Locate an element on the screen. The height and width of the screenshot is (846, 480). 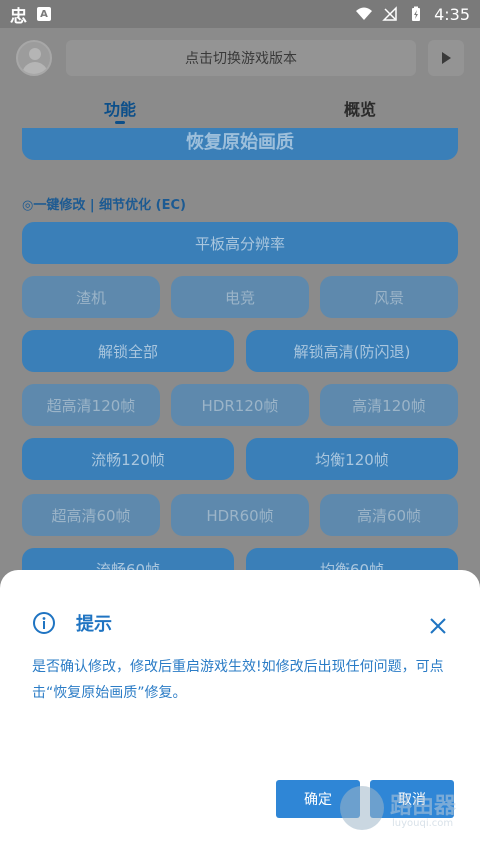
unlock-hd-button: 解锁高清(防闪退) is located at coordinates (352, 351).